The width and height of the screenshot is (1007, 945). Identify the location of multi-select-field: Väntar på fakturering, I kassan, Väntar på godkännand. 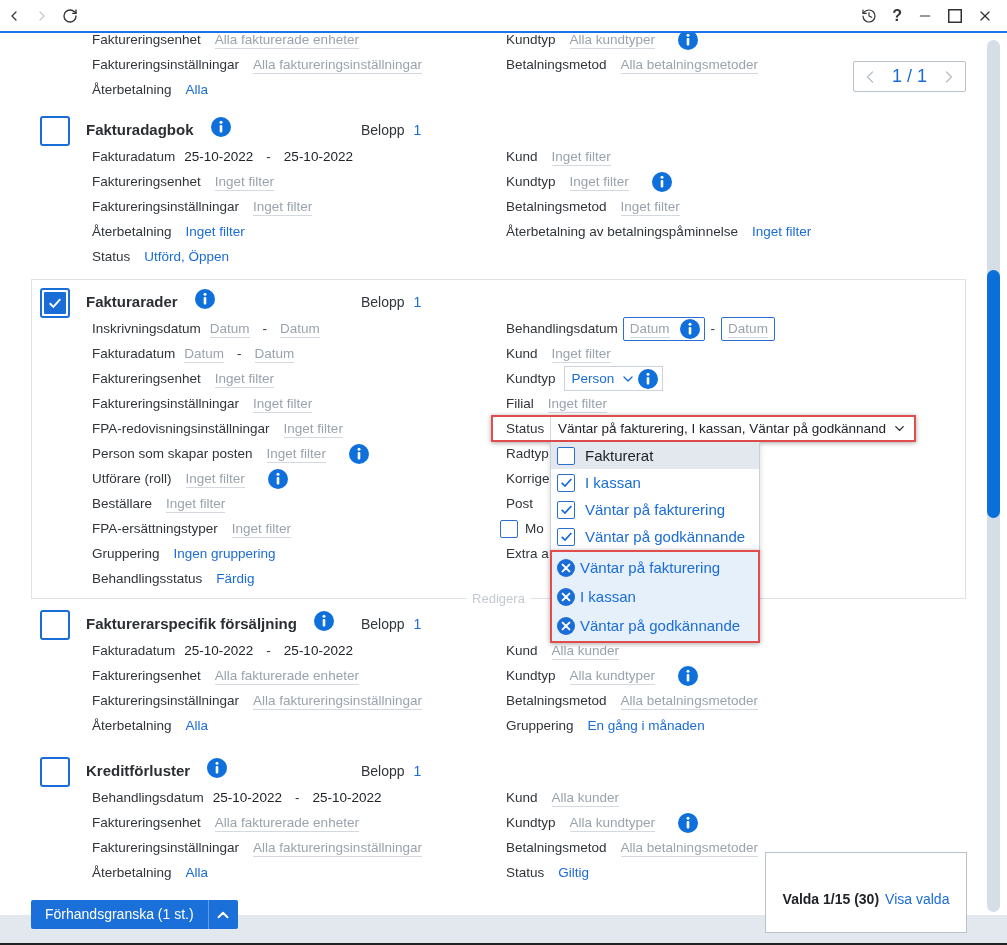
(731, 428).